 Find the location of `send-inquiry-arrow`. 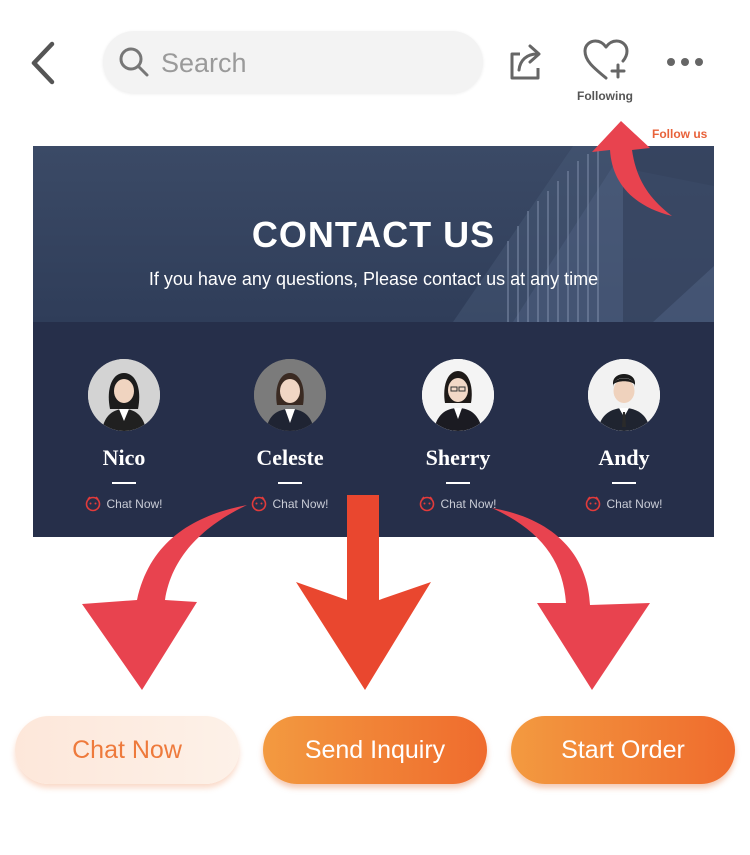

send-inquiry-arrow is located at coordinates (363, 592).